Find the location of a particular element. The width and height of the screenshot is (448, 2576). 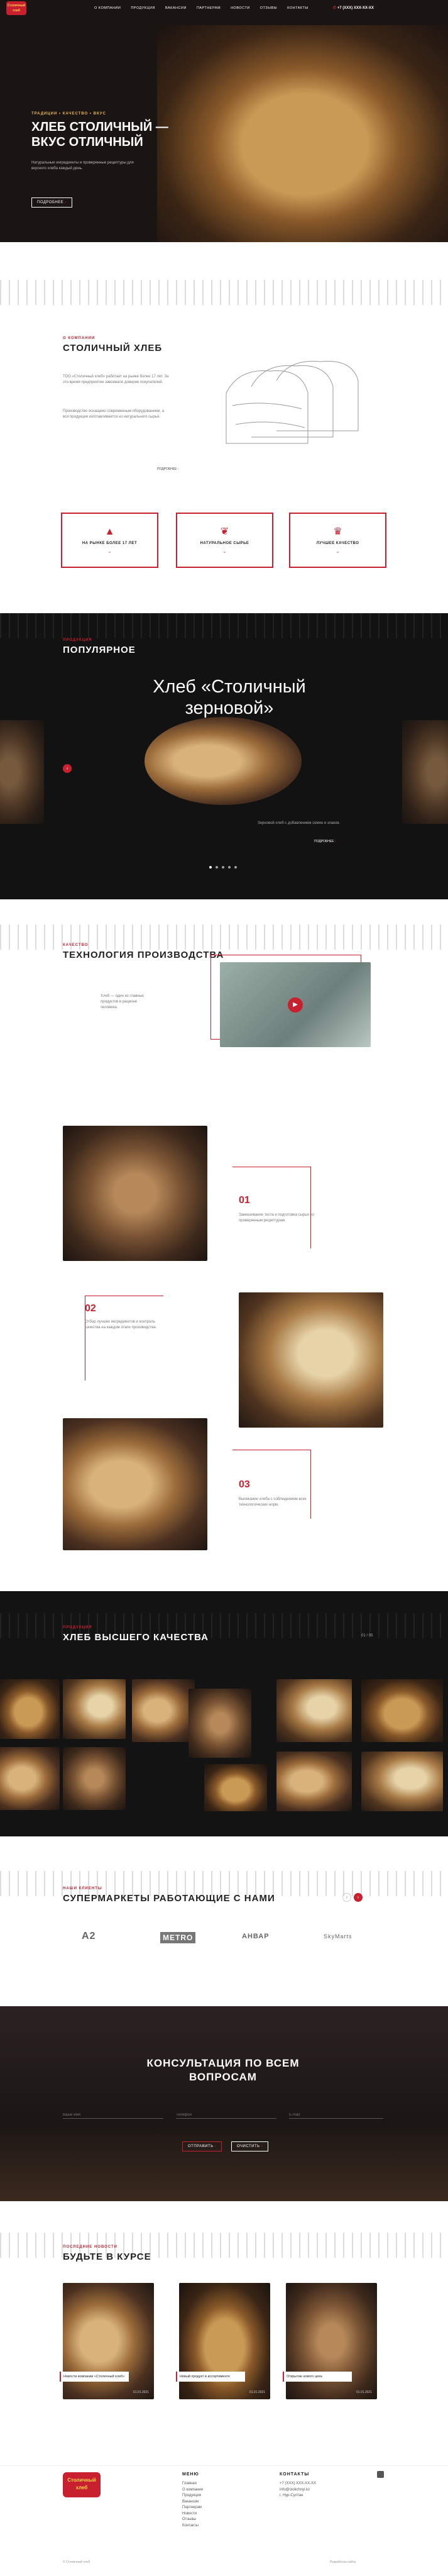

nav-item-news: Новости is located at coordinates (240, 8).